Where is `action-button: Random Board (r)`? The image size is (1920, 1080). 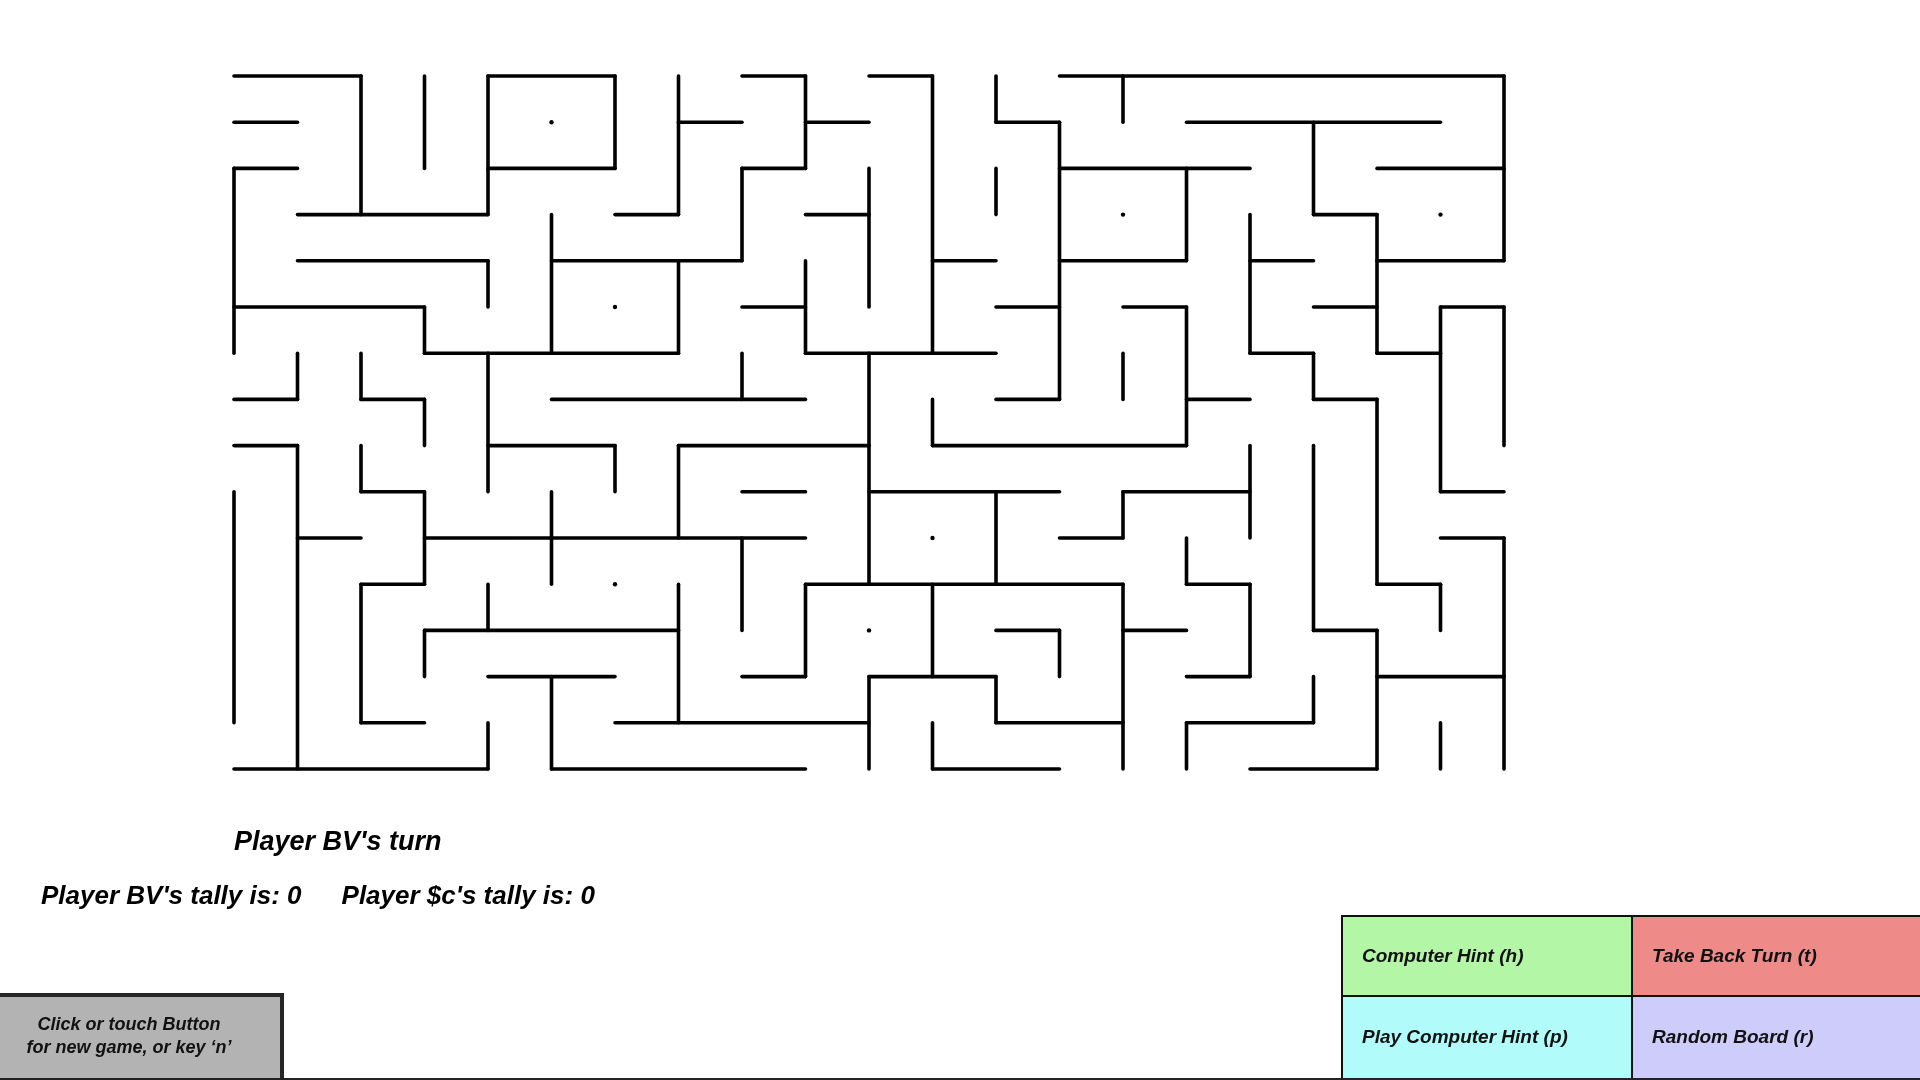 action-button: Random Board (r) is located at coordinates (1776, 1037).